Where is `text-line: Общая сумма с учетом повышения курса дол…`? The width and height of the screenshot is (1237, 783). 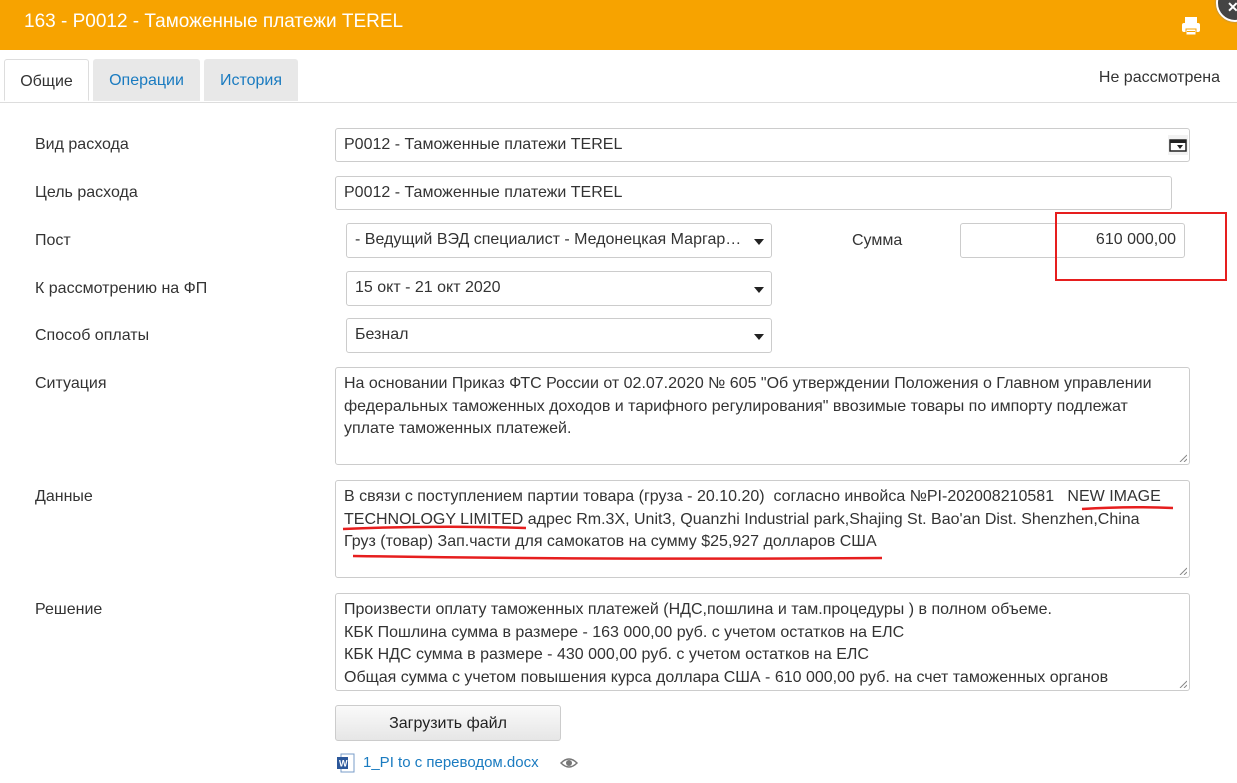
text-line: Общая сумма с учетом повышения курса дол… is located at coordinates (726, 677).